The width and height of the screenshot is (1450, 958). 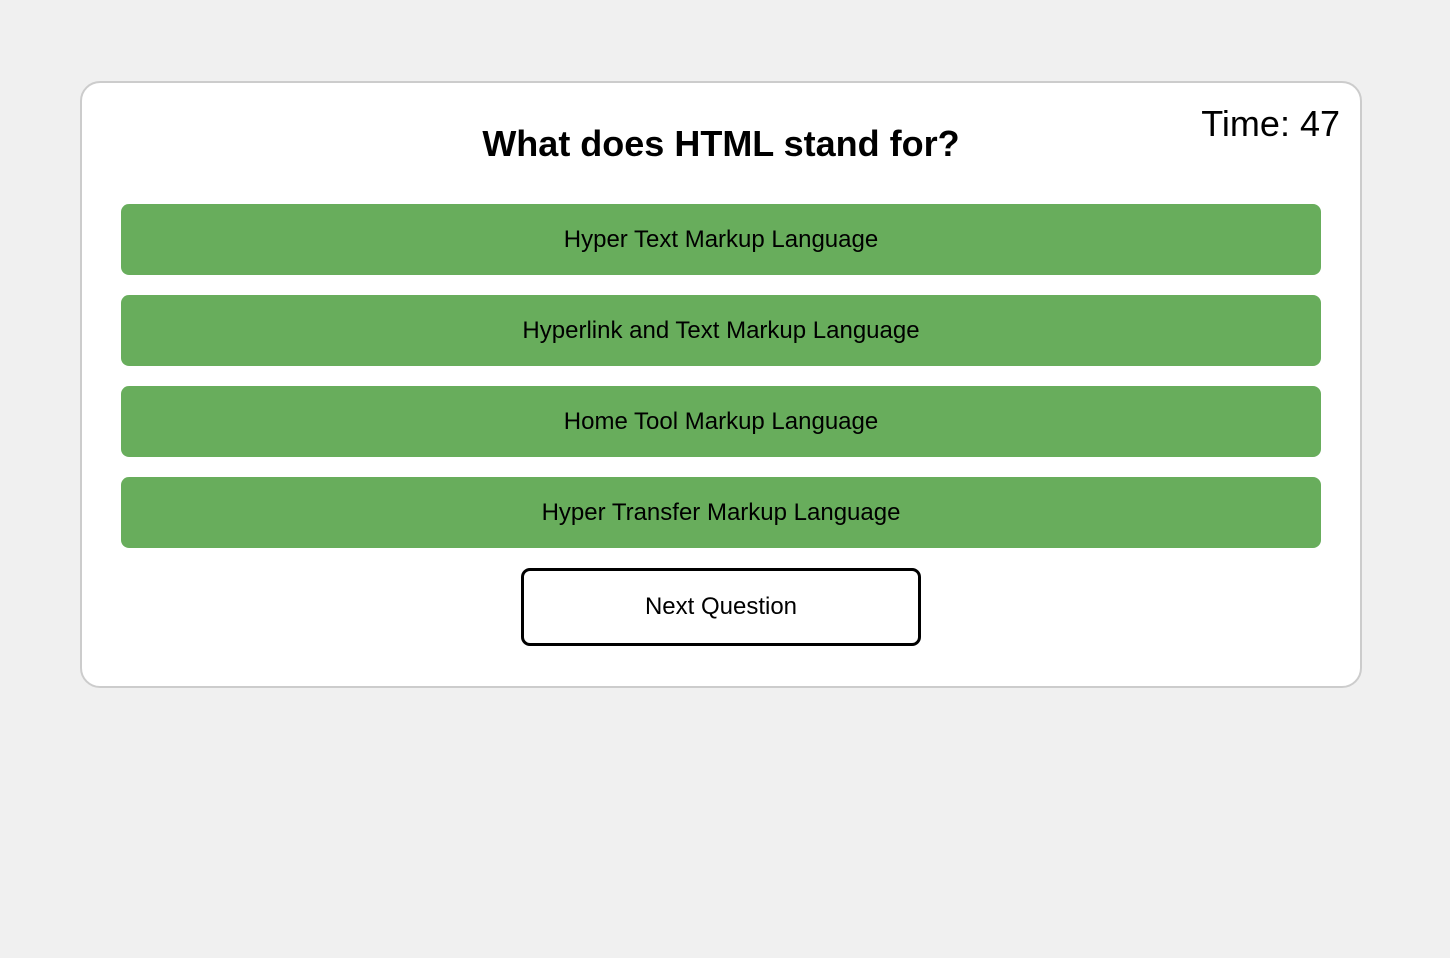 What do you see at coordinates (721, 421) in the screenshot?
I see `answer-option-3: Home Tool Markup Language` at bounding box center [721, 421].